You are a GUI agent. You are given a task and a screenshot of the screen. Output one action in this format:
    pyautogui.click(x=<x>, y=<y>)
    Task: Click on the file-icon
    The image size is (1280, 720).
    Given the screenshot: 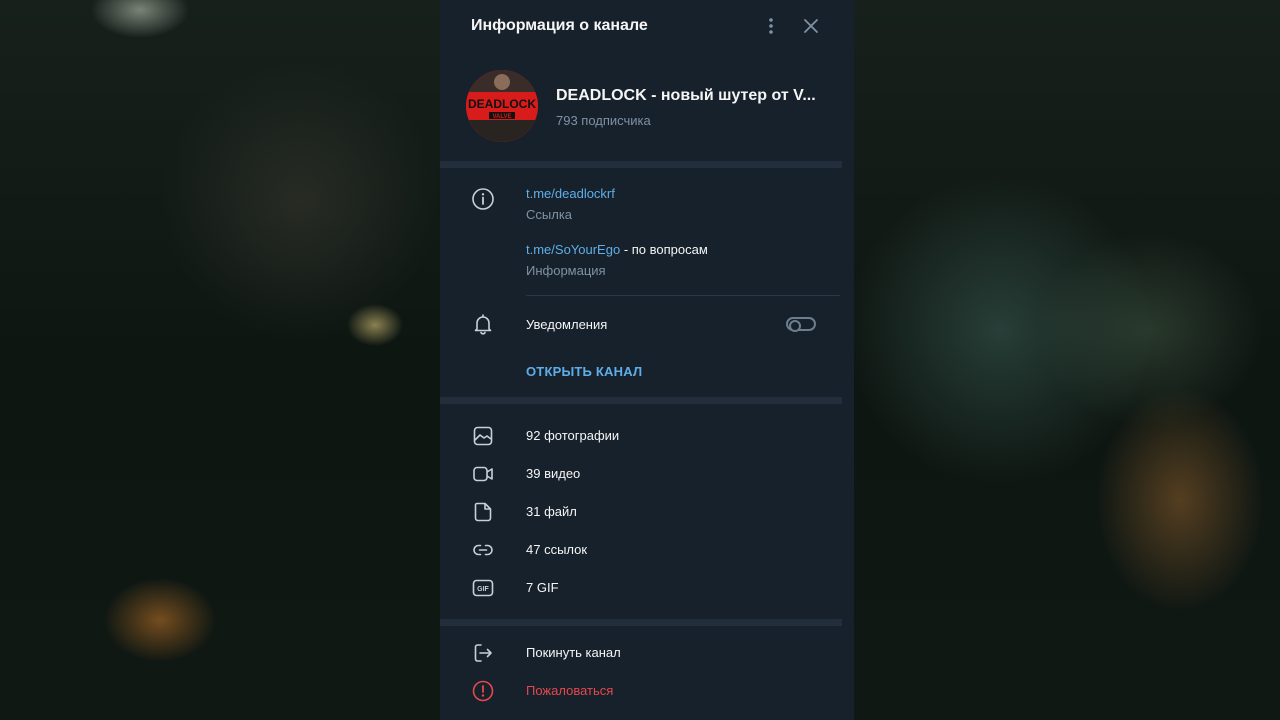 What is the action you would take?
    pyautogui.click(x=483, y=512)
    